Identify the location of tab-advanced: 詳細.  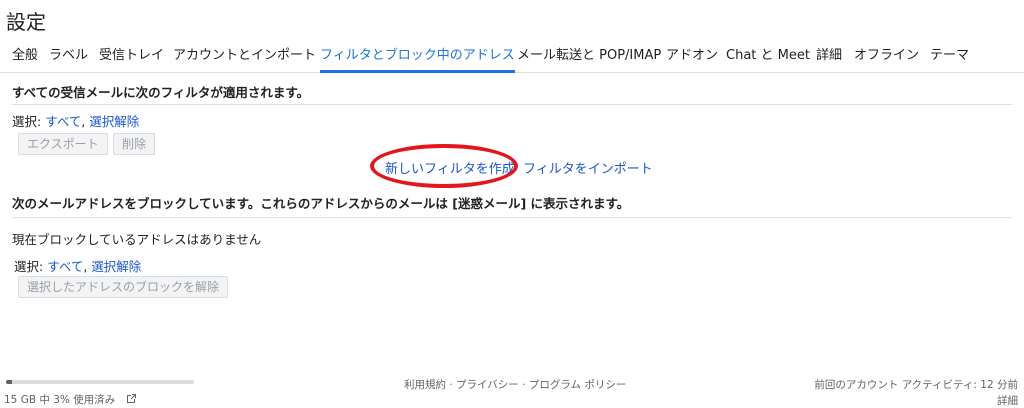
(829, 56).